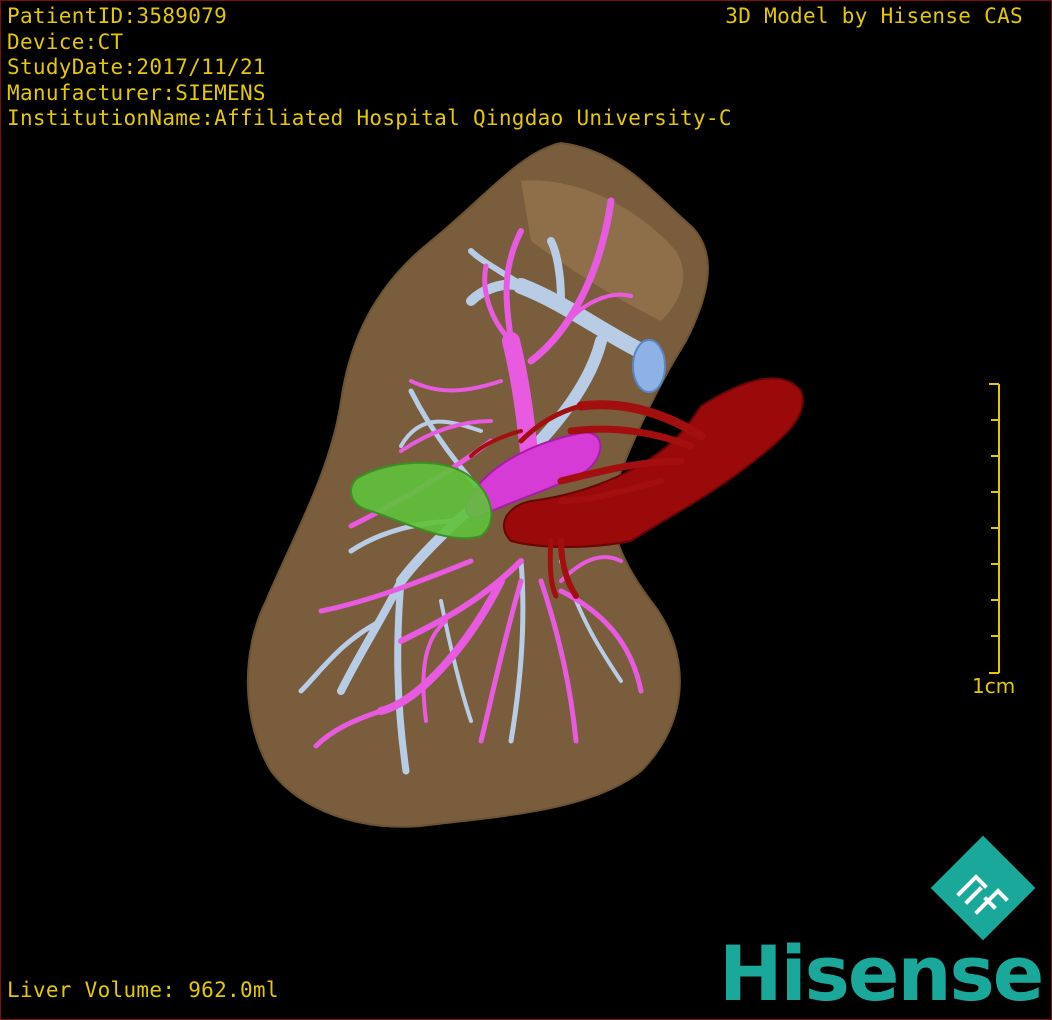 The height and width of the screenshot is (1020, 1052). I want to click on hisense-cas-diamond-logo, so click(983, 888).